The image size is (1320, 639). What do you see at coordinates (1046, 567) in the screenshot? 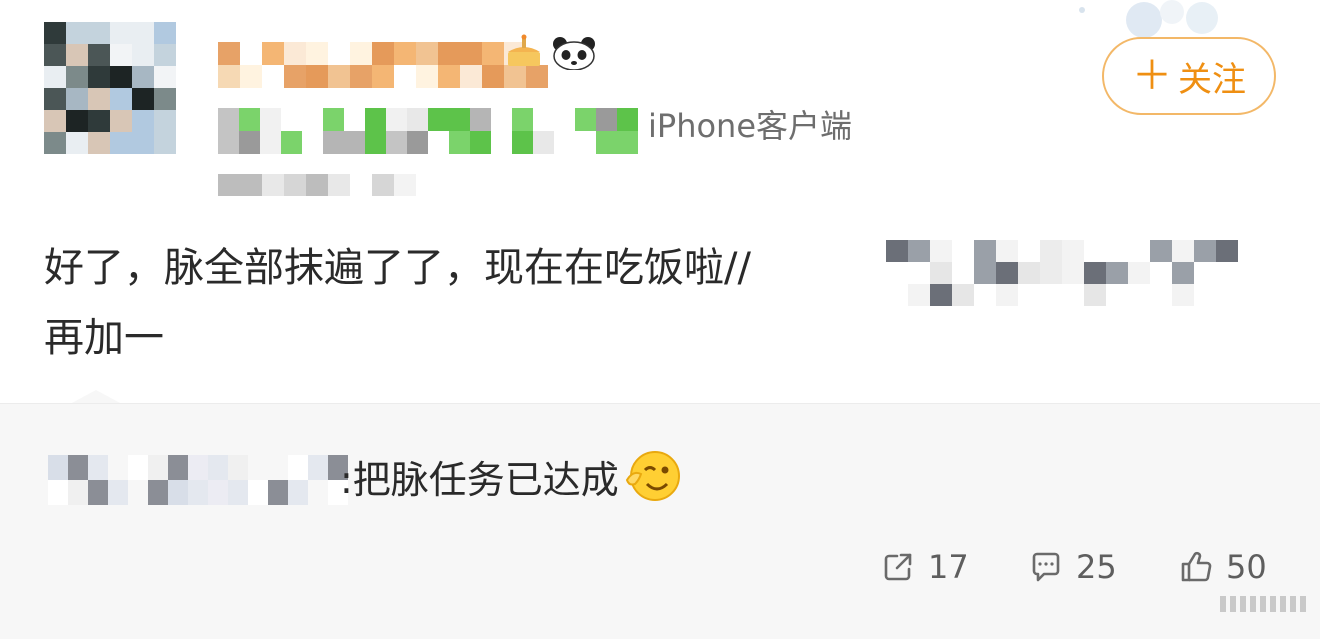
I see `comment-icon` at bounding box center [1046, 567].